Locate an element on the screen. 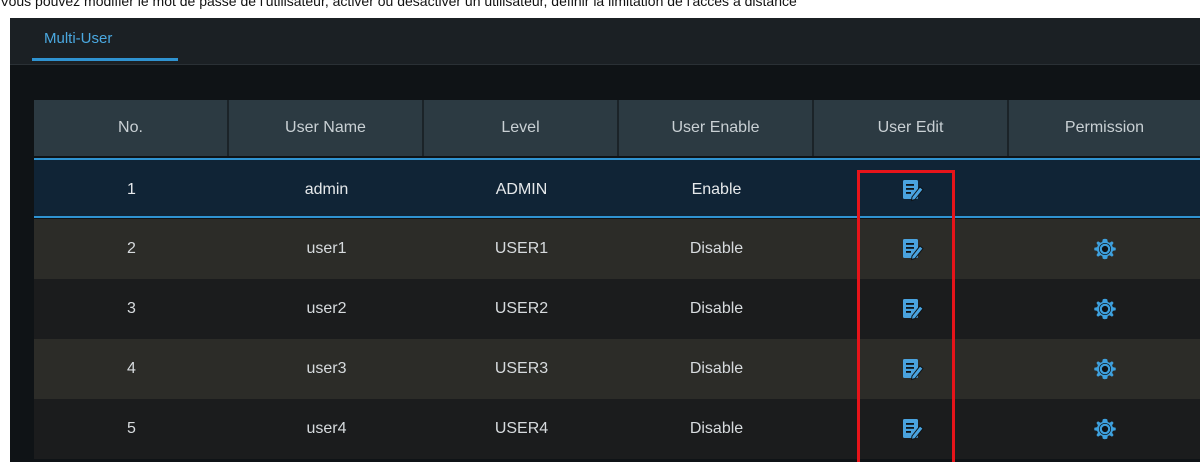  cell-user-name: admin is located at coordinates (326, 189).